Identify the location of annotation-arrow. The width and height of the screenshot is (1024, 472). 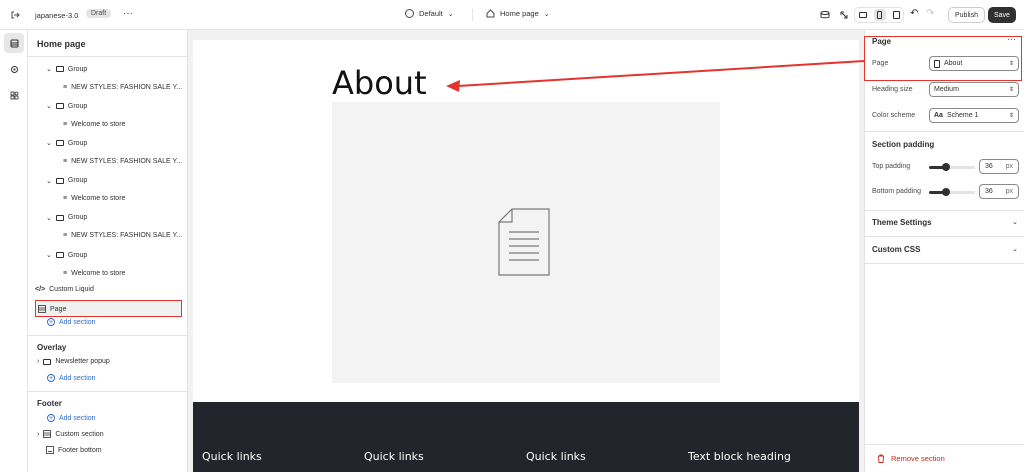
(655, 76).